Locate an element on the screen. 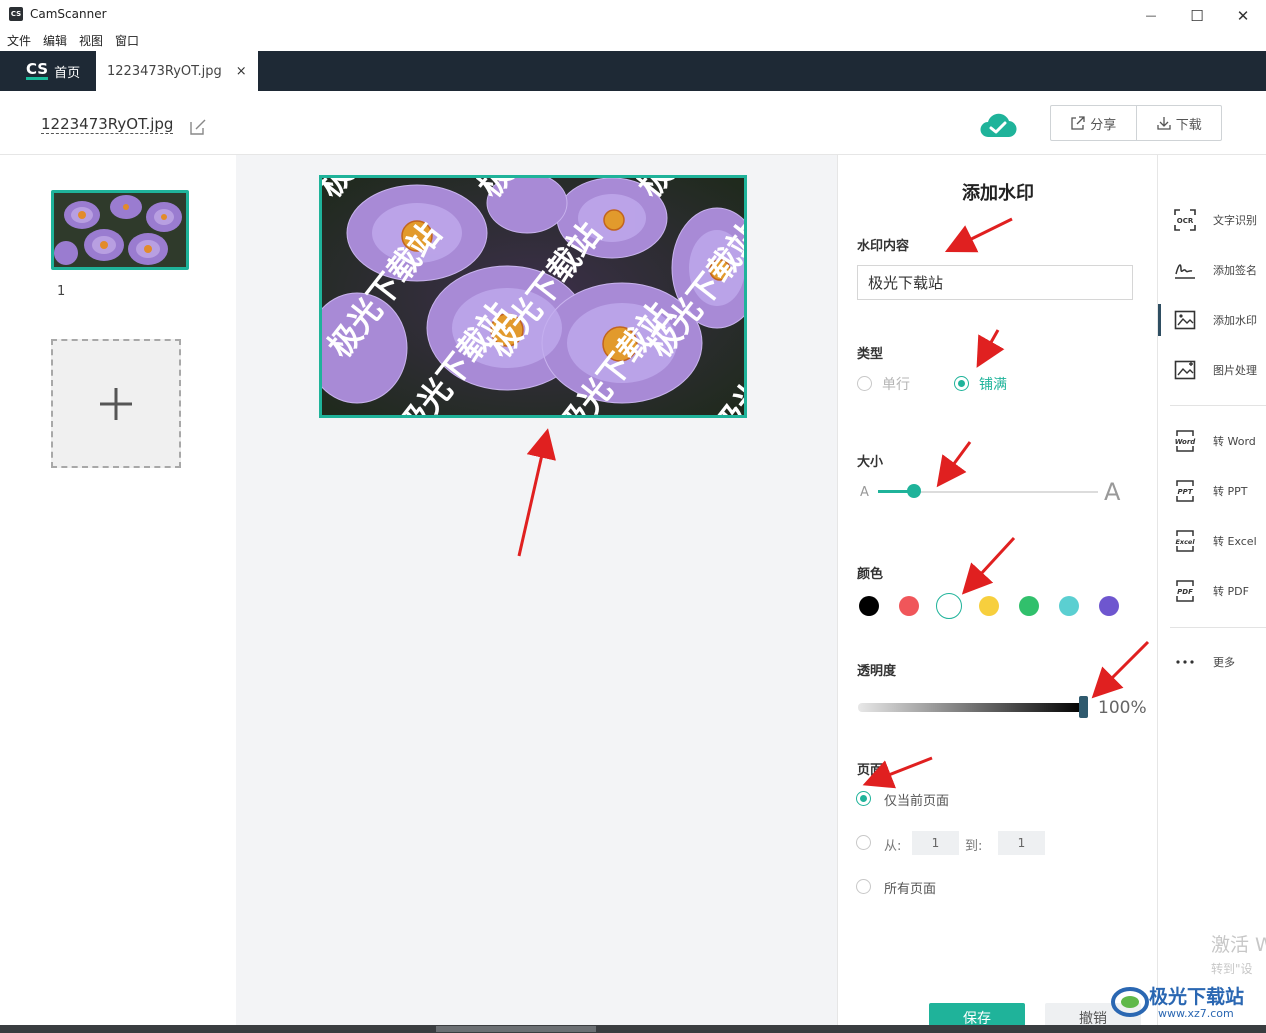 The image size is (1266, 1033). color-label: 颜色 is located at coordinates (870, 574).